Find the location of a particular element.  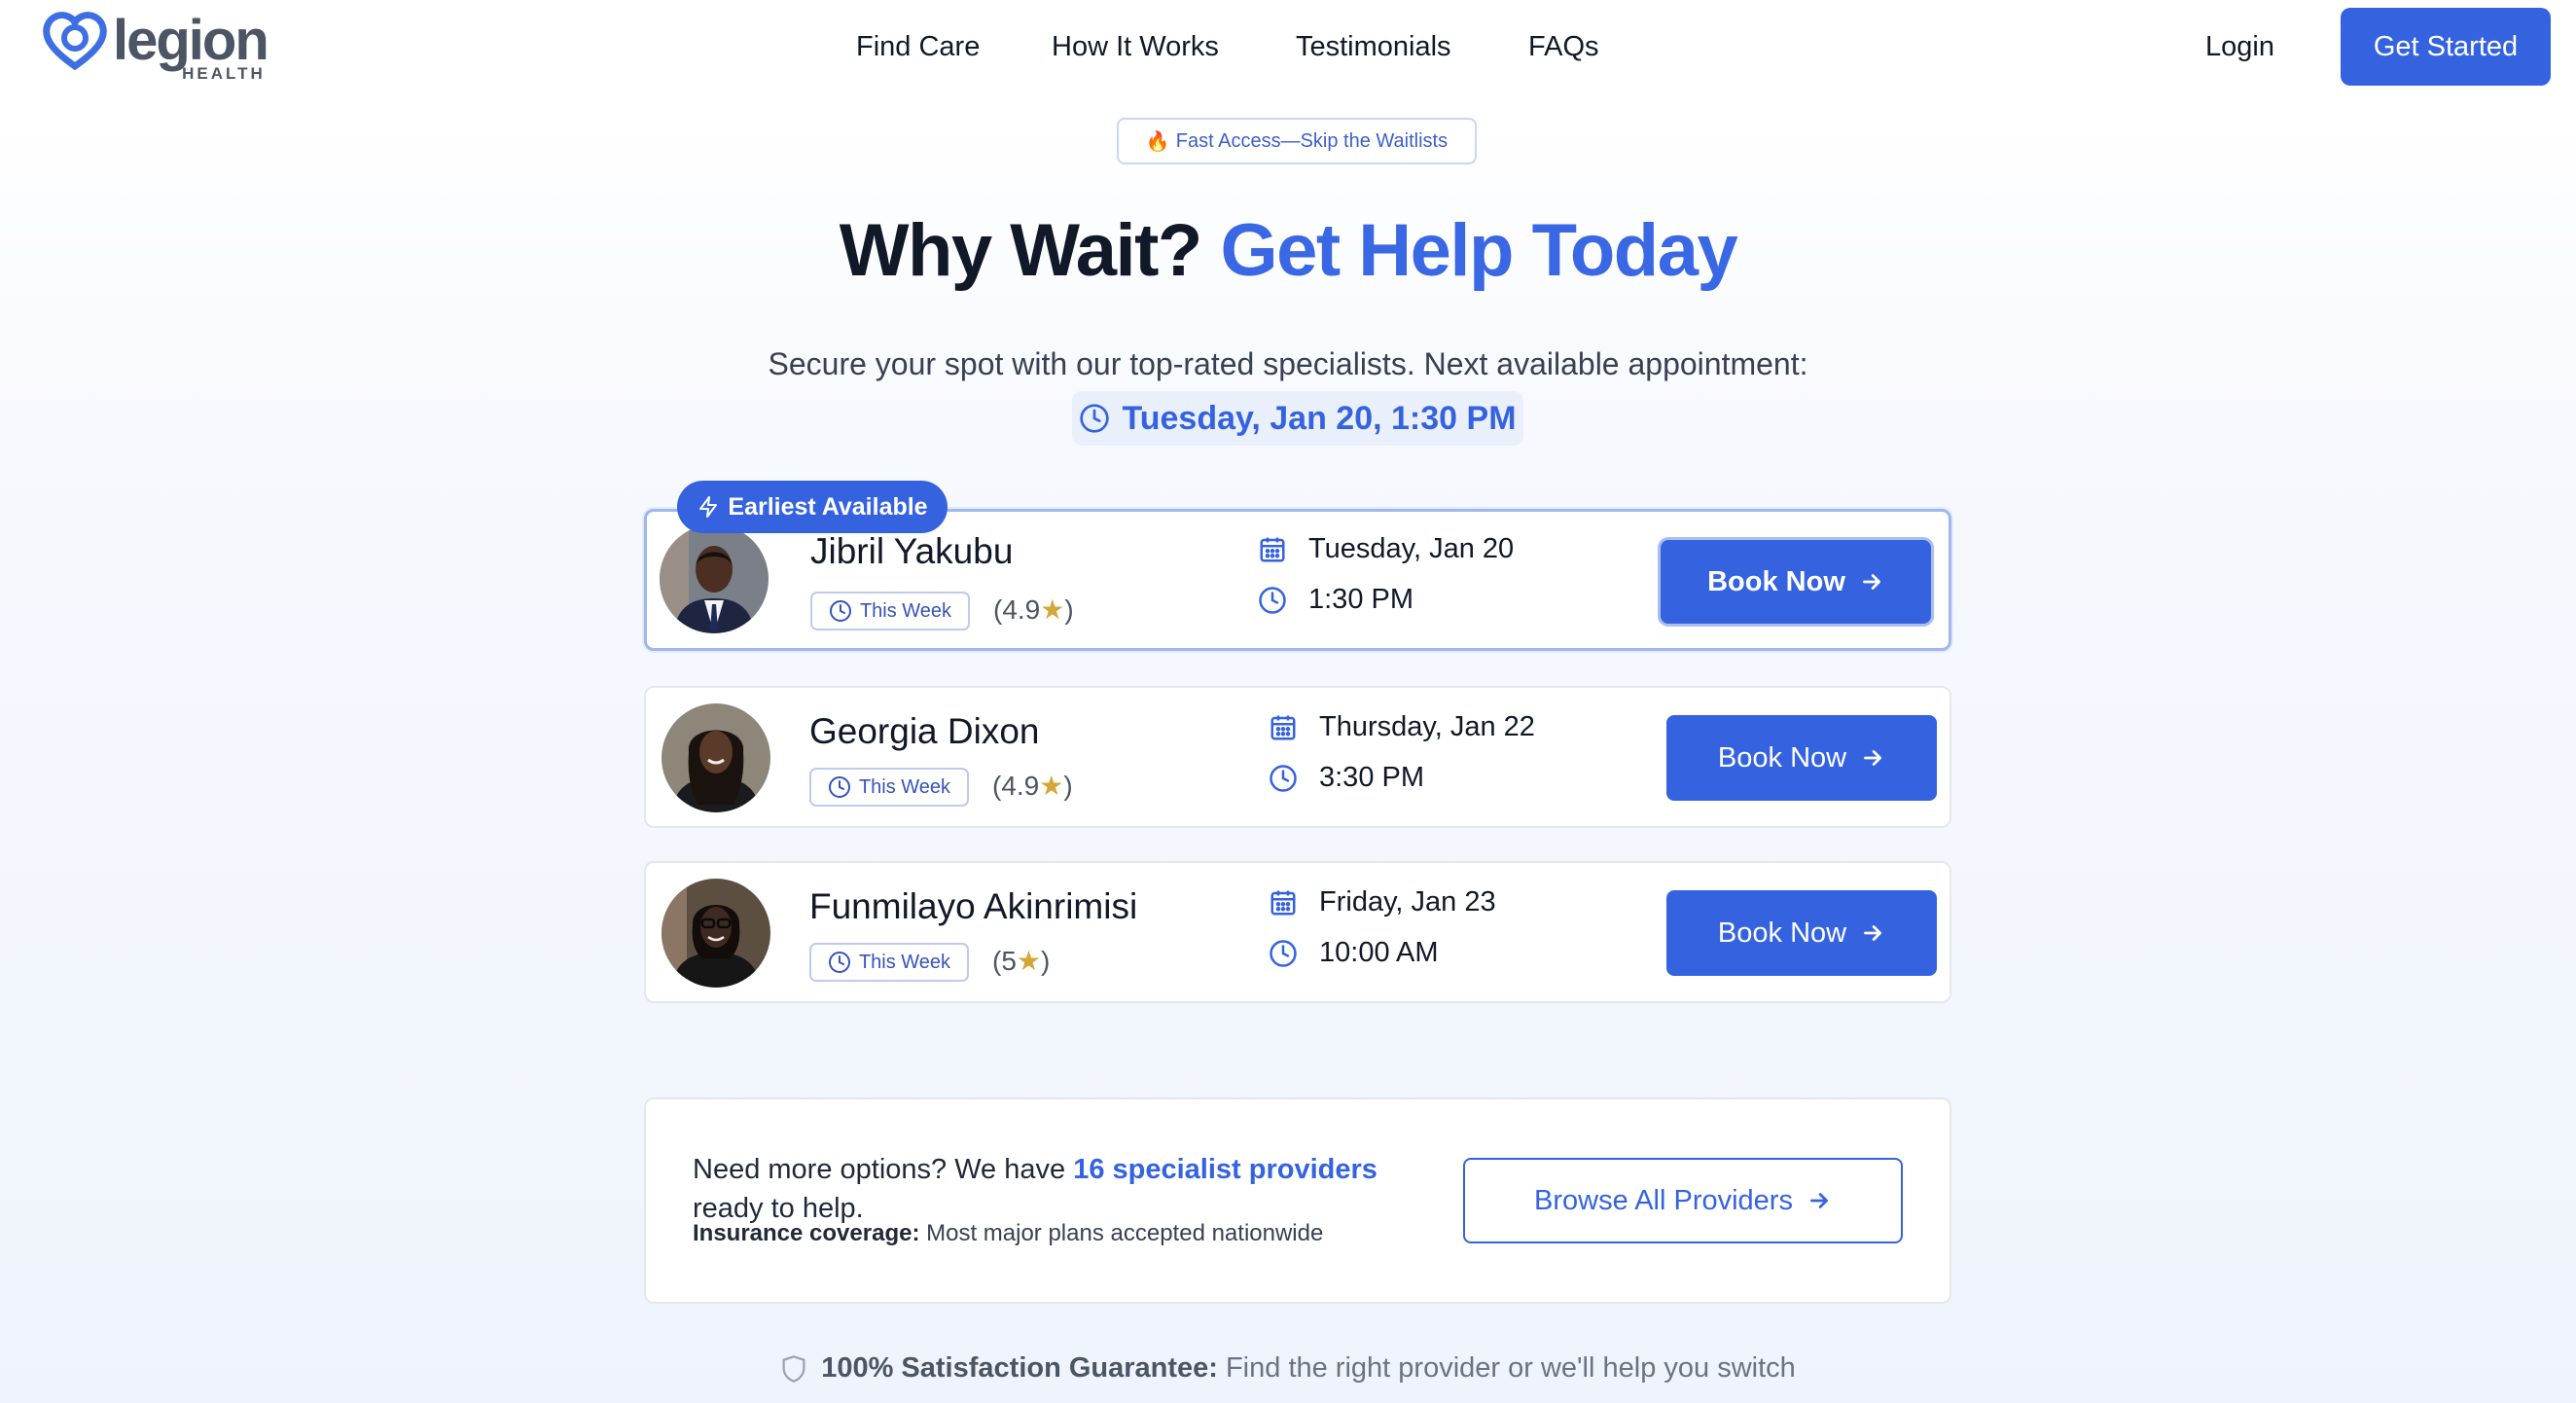

guarantee-label: 100% Satisfaction Guarantee: is located at coordinates (1020, 1368).